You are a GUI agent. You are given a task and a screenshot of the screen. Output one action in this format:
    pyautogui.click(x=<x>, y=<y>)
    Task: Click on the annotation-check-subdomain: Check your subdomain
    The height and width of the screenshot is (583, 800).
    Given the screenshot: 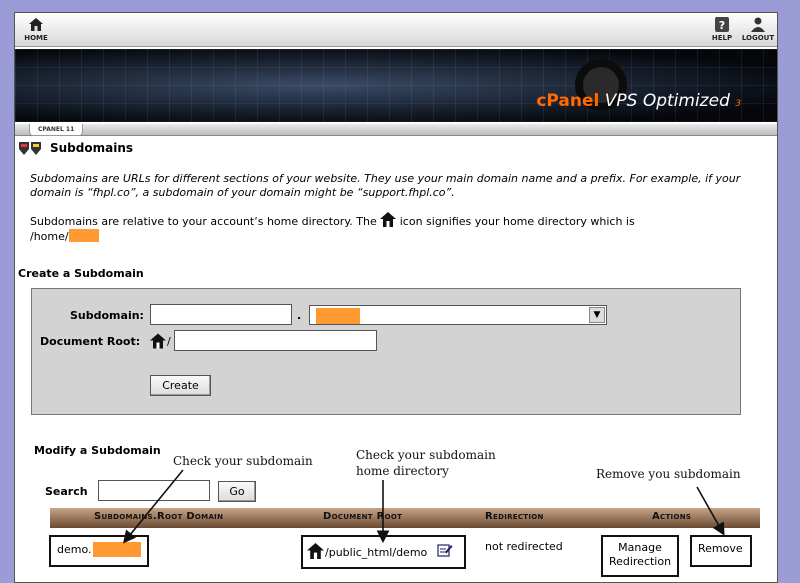 What is the action you would take?
    pyautogui.click(x=243, y=461)
    